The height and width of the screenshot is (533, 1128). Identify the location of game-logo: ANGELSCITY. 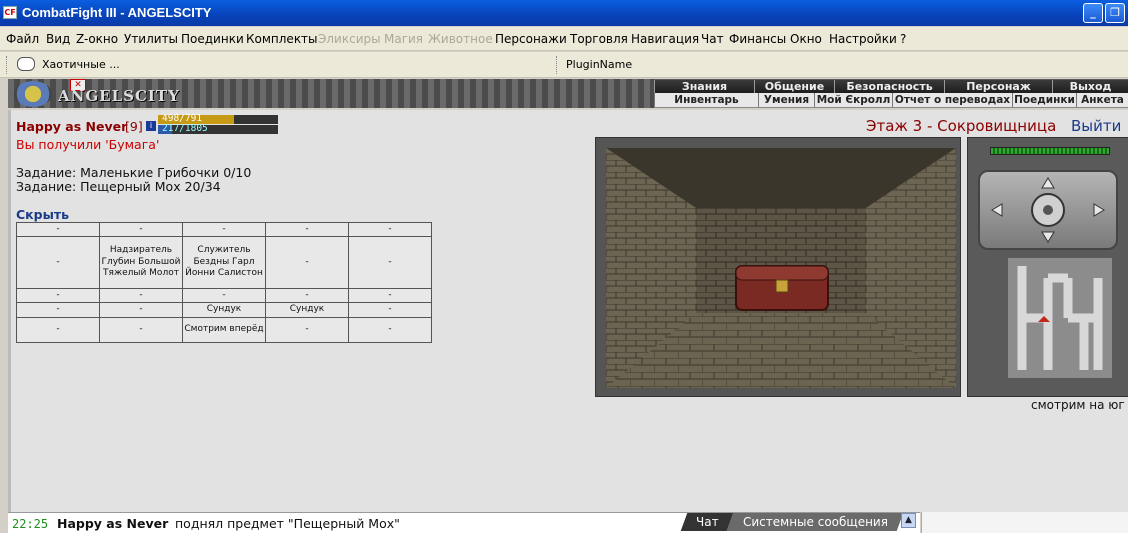
(119, 96).